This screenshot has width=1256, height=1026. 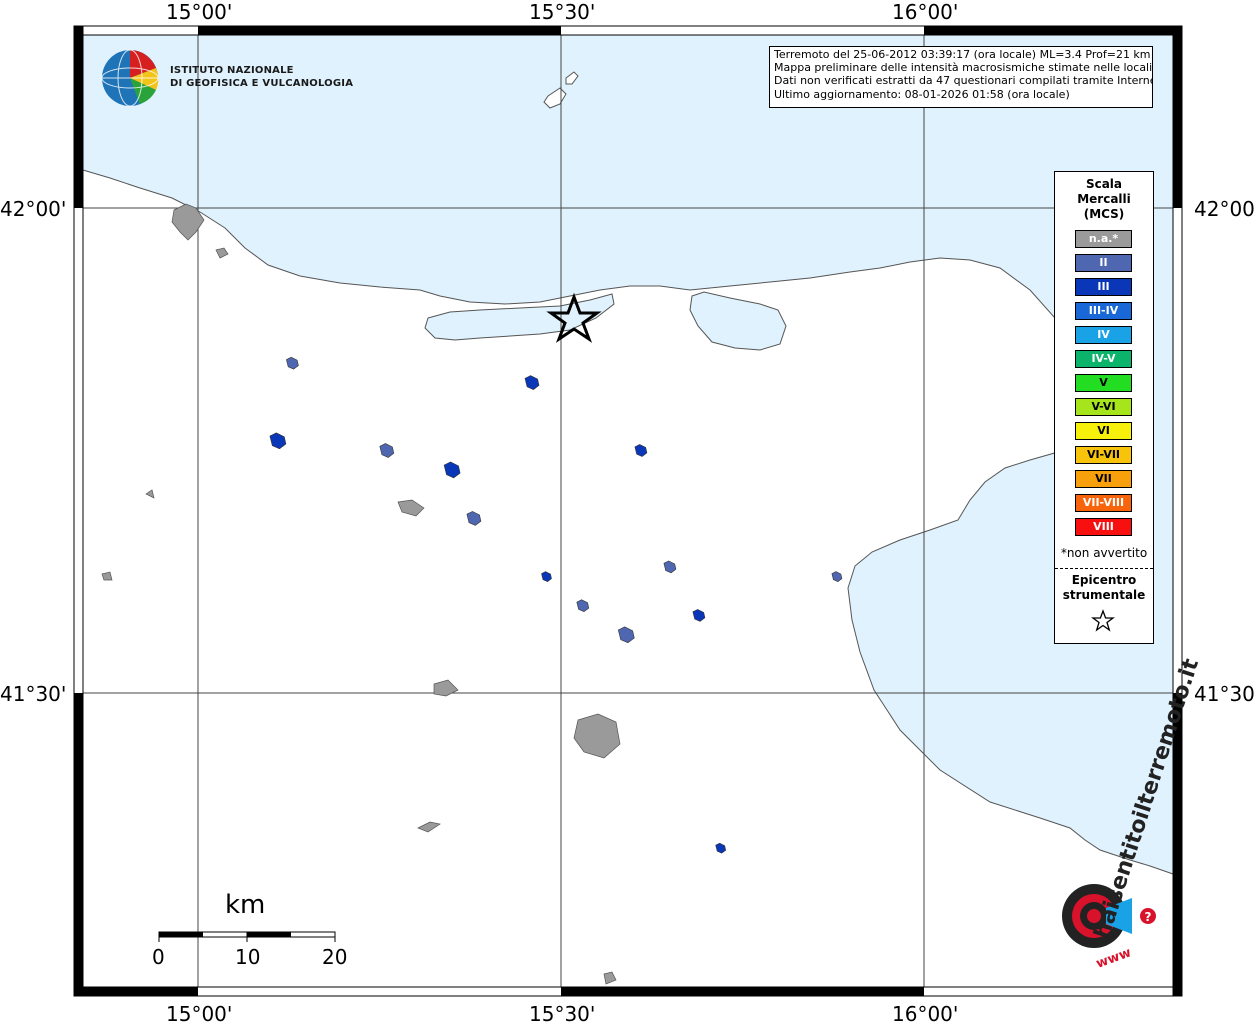 I want to click on lon-bottom-label: 16°00', so click(x=925, y=1014).